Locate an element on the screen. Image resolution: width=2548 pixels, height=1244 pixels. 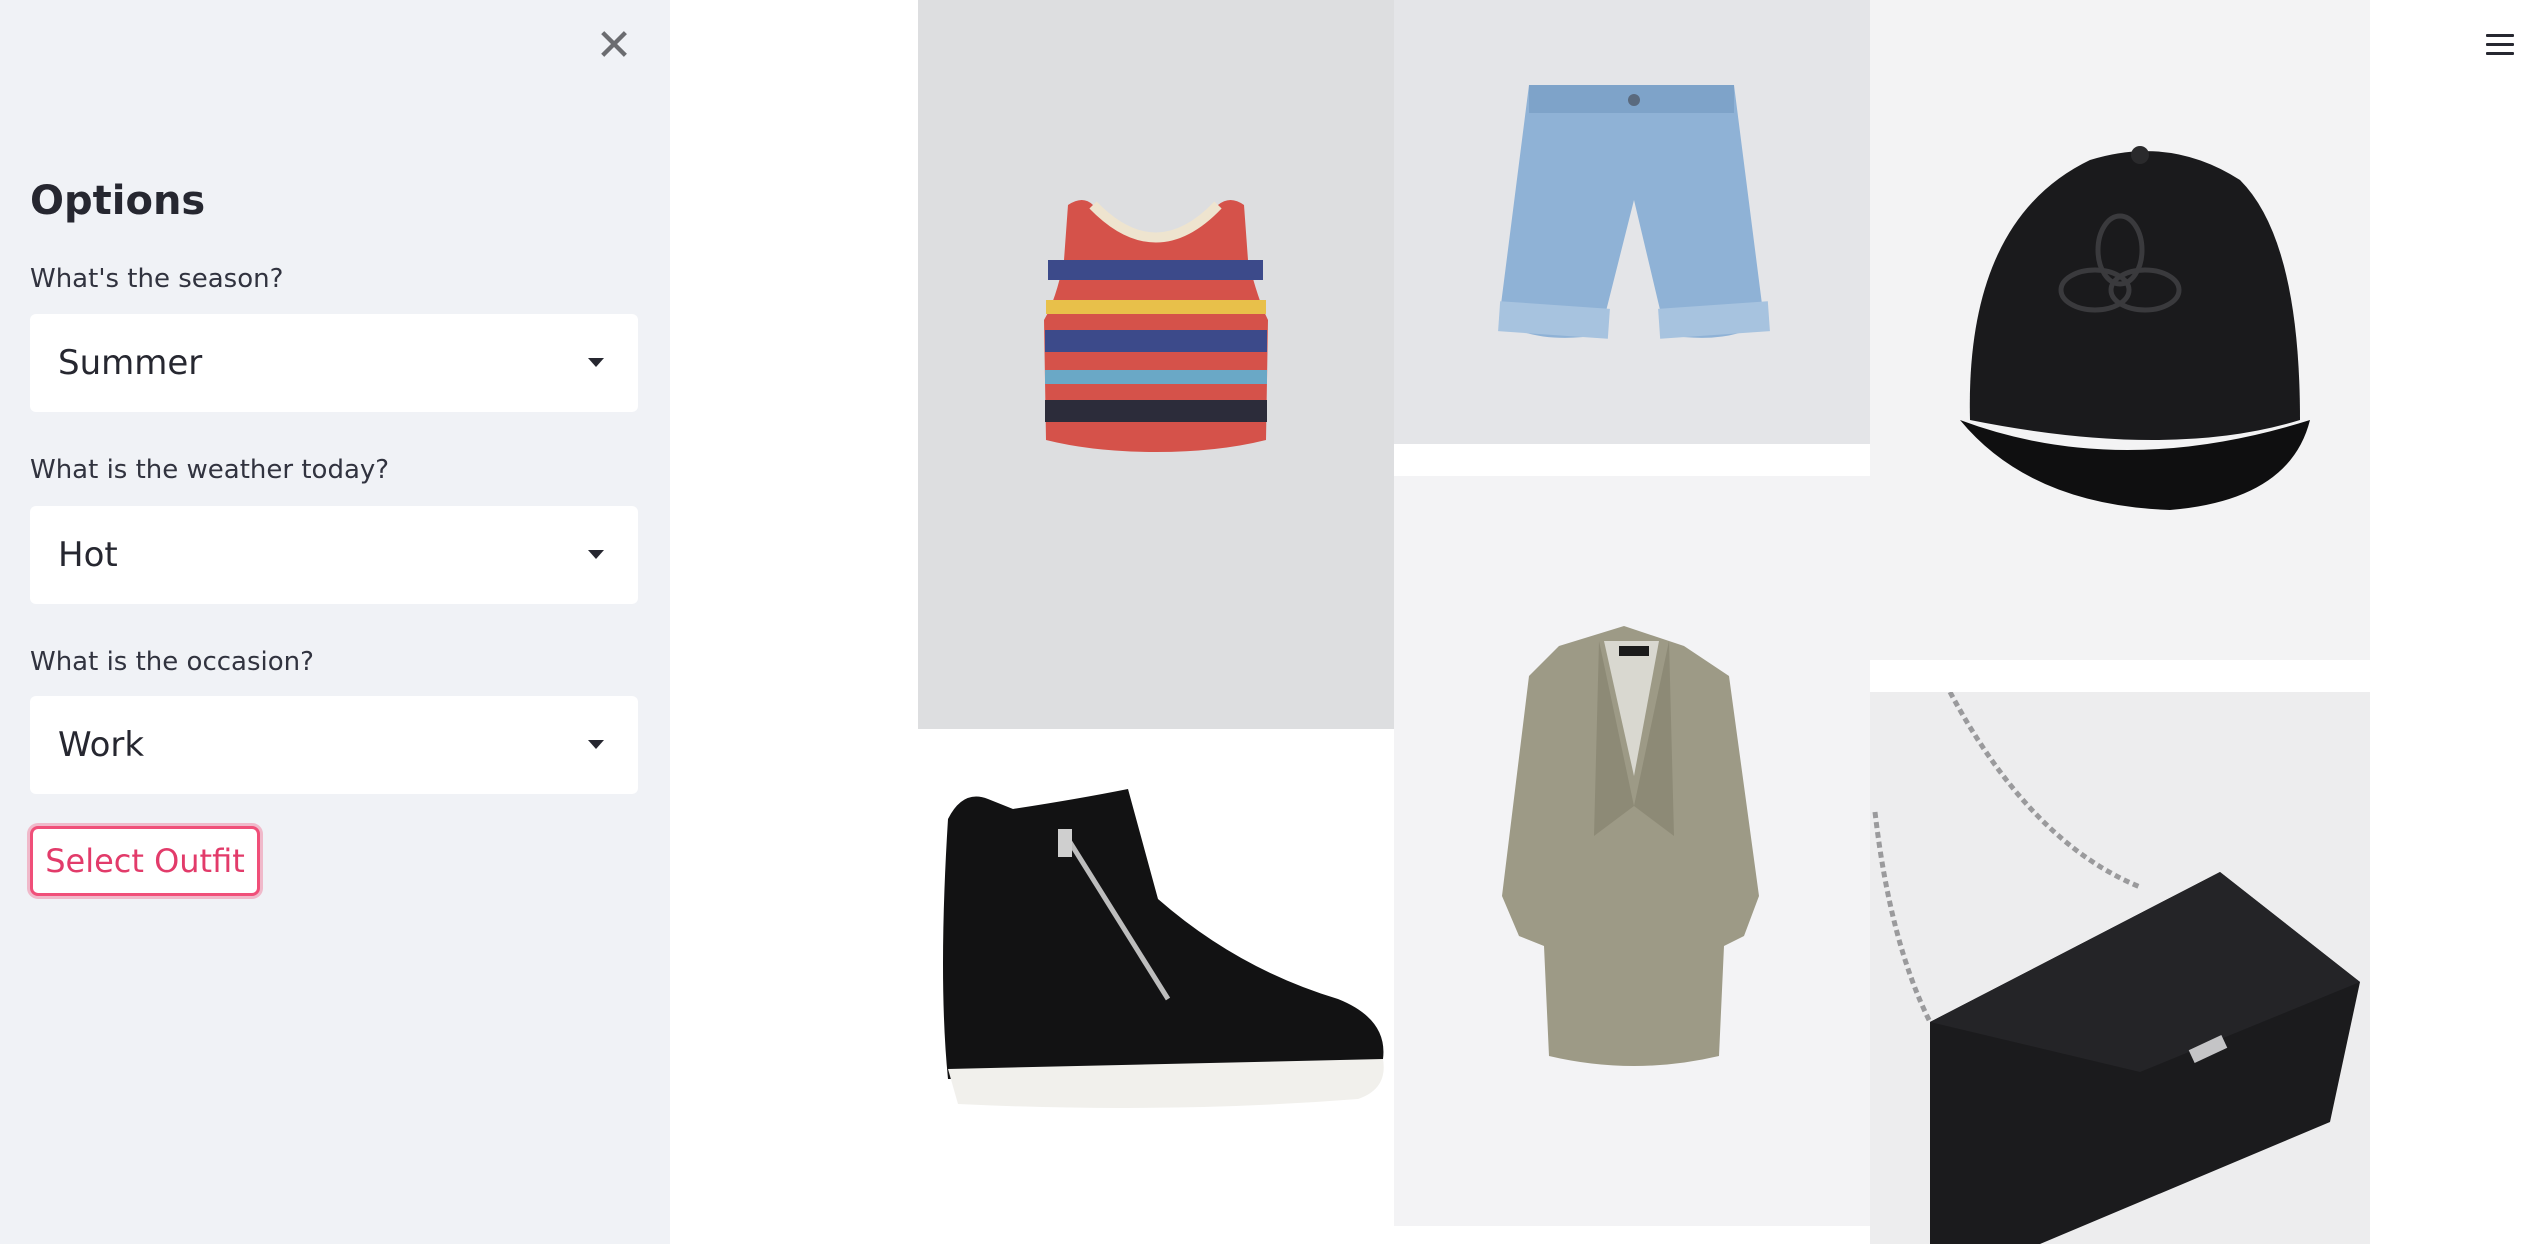
black-wedge-sneaker-image is located at coordinates (1156, 986).